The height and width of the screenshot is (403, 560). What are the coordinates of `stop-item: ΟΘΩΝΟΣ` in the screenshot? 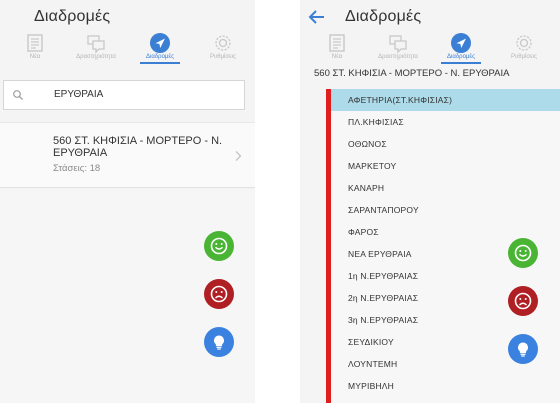 It's located at (445, 144).